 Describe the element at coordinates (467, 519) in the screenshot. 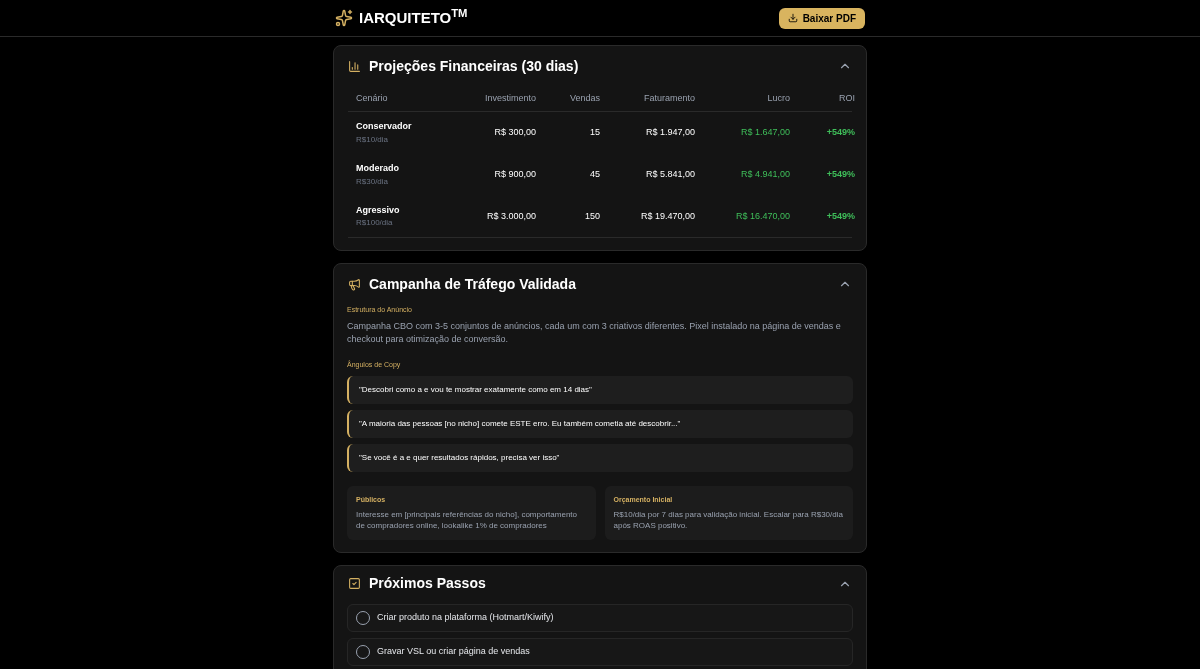

I see `info-text: Interesse em [principais referências do nicho], comportamento de compradores online, lookalike 1% de compradores` at that location.